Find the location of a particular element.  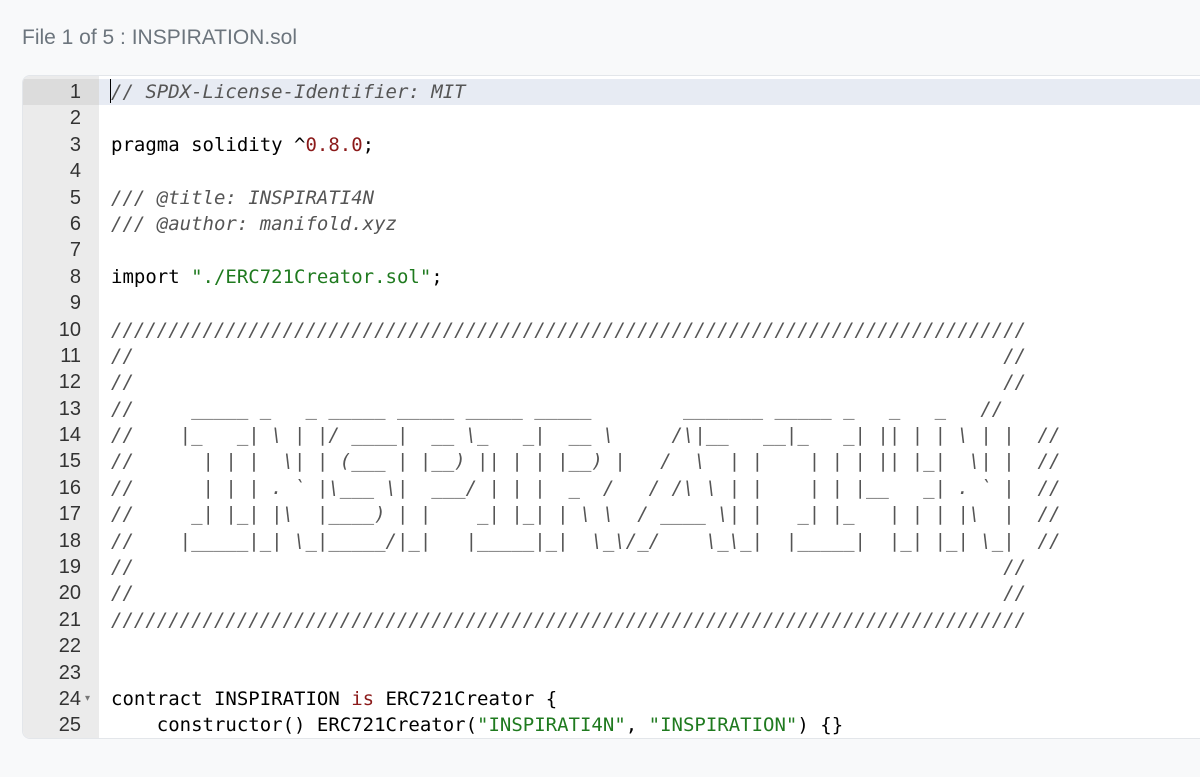

line-number: 7 is located at coordinates (75, 250).